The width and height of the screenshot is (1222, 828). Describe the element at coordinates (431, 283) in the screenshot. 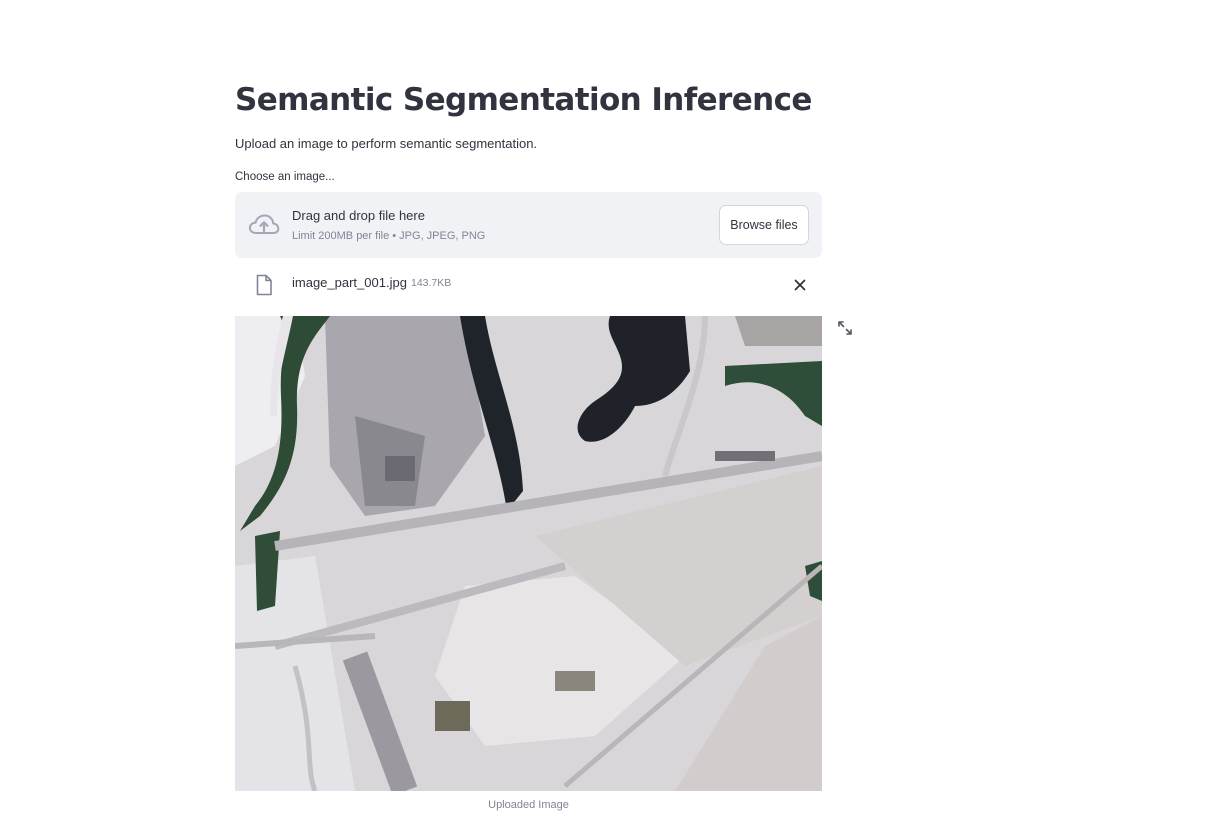

I see `uploaded-file-size: 143.7KB` at that location.